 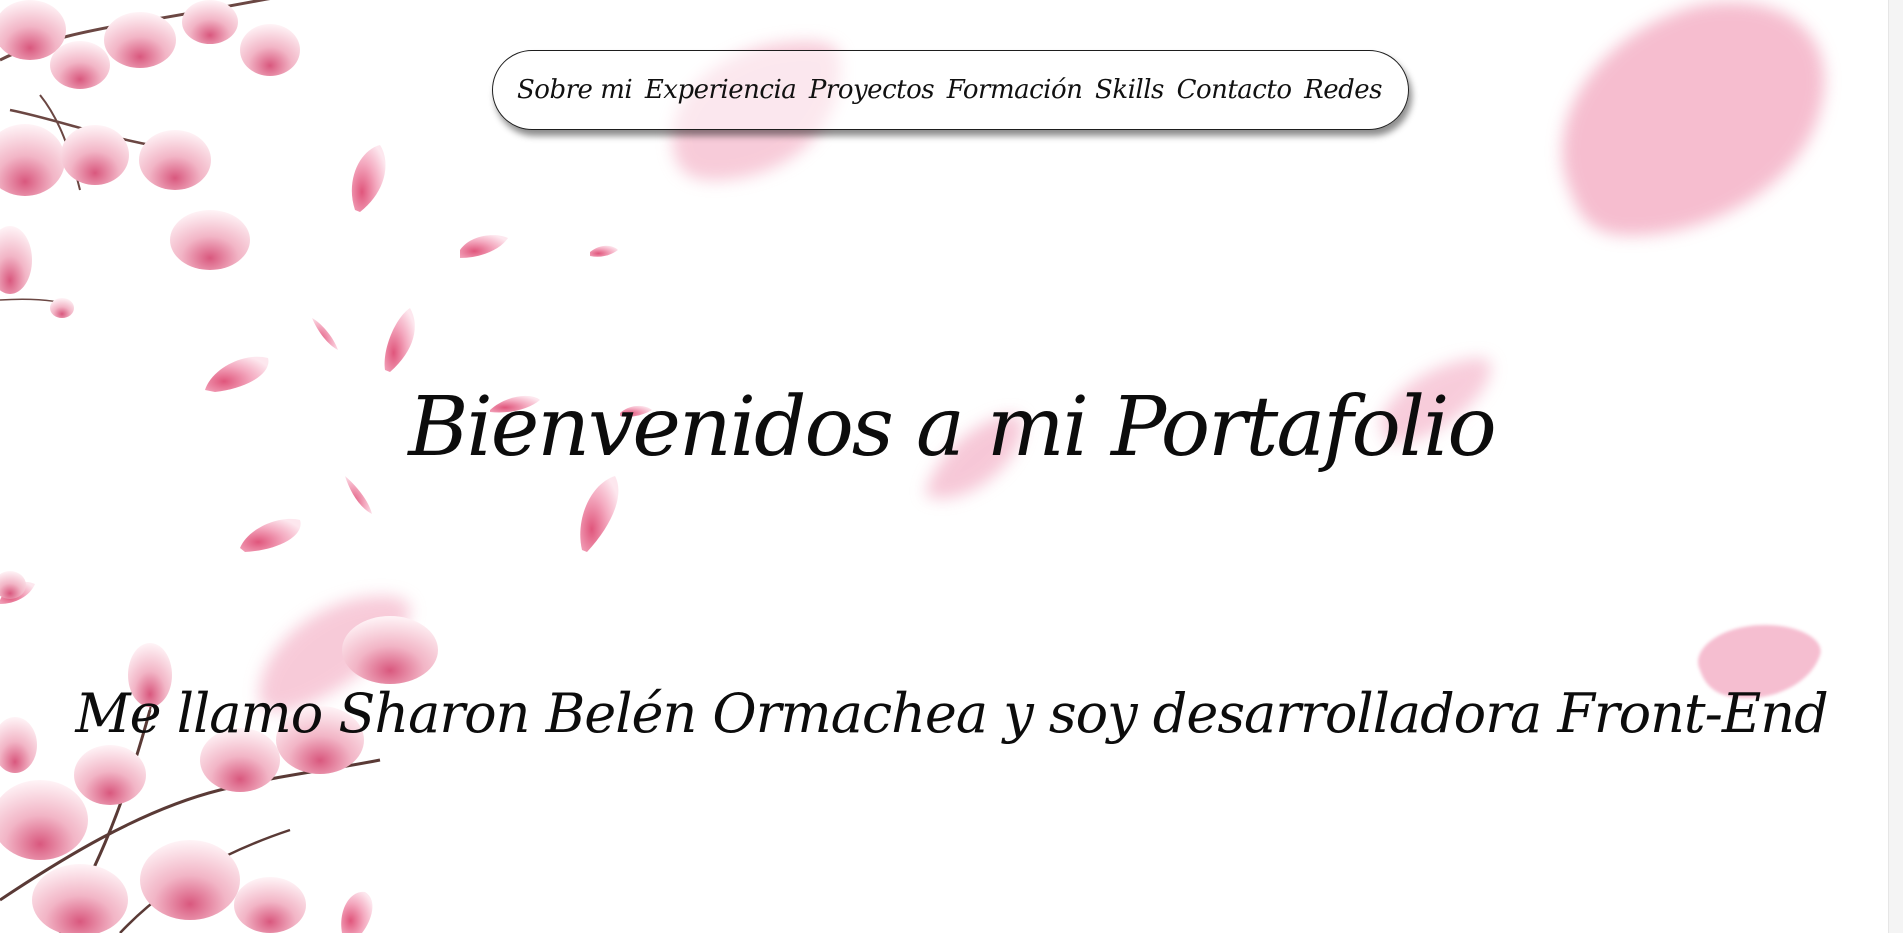 What do you see at coordinates (952, 427) in the screenshot?
I see `hero-title: Bienvenidos a mi Portafolio` at bounding box center [952, 427].